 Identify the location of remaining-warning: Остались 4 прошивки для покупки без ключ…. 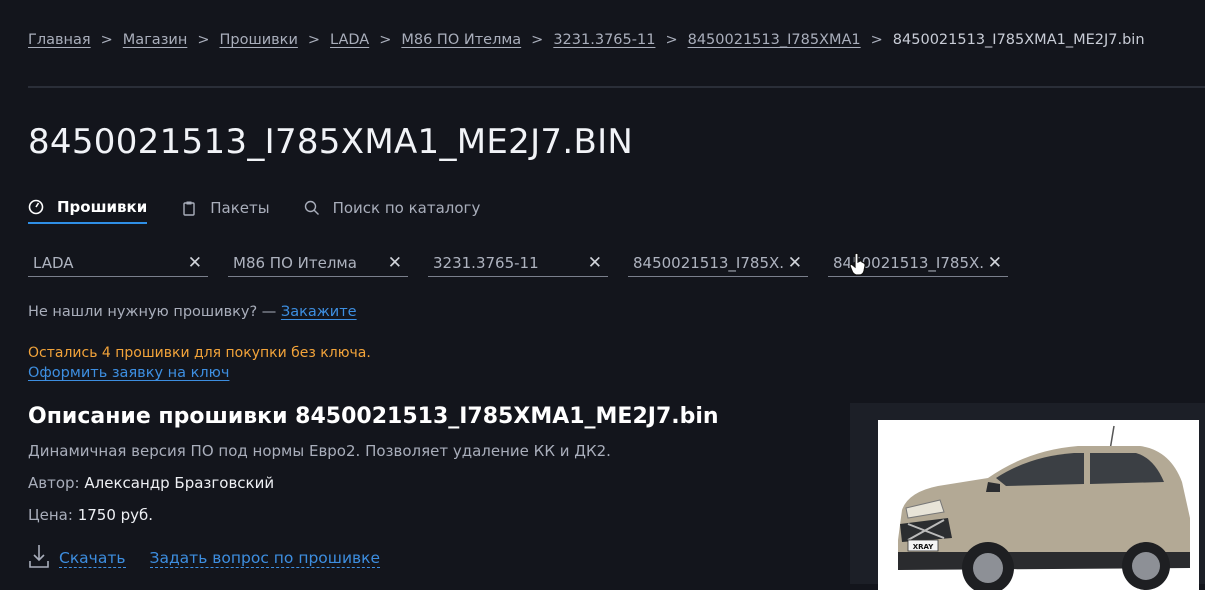
(199, 353).